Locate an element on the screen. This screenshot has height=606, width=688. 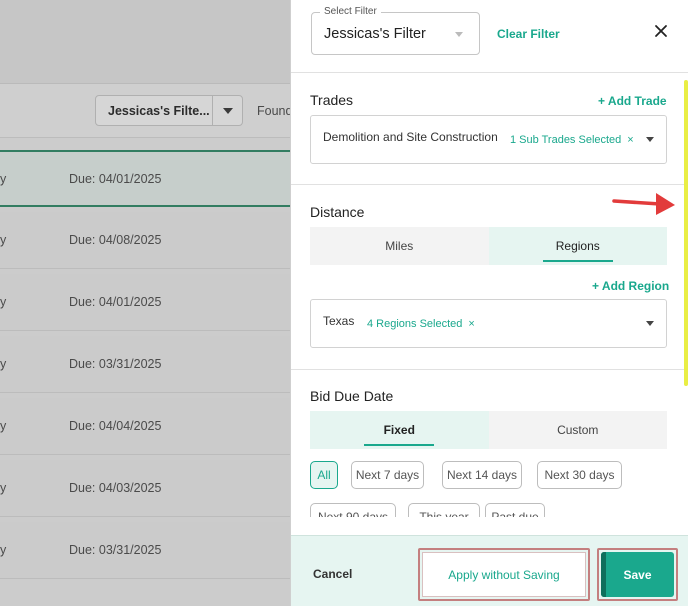
cancel-button: Cancel is located at coordinates (332, 574).